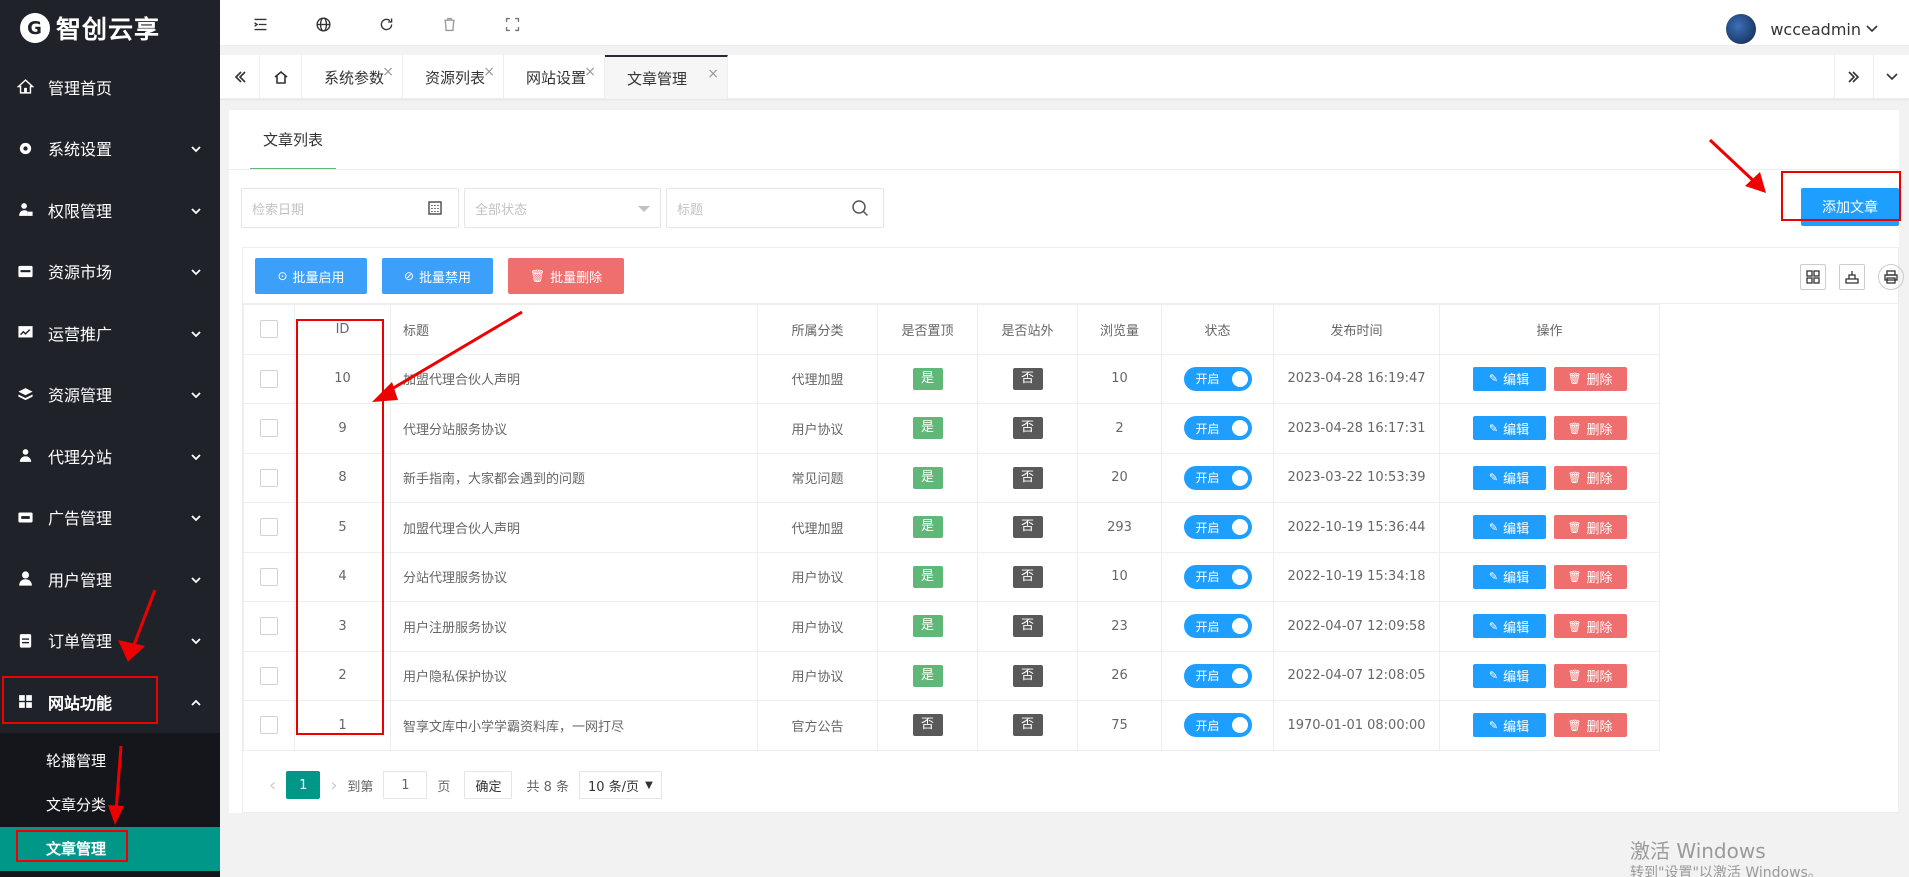 This screenshot has width=1909, height=877. What do you see at coordinates (110, 272) in the screenshot?
I see `sidebar-item-resource-market: 资源市场` at bounding box center [110, 272].